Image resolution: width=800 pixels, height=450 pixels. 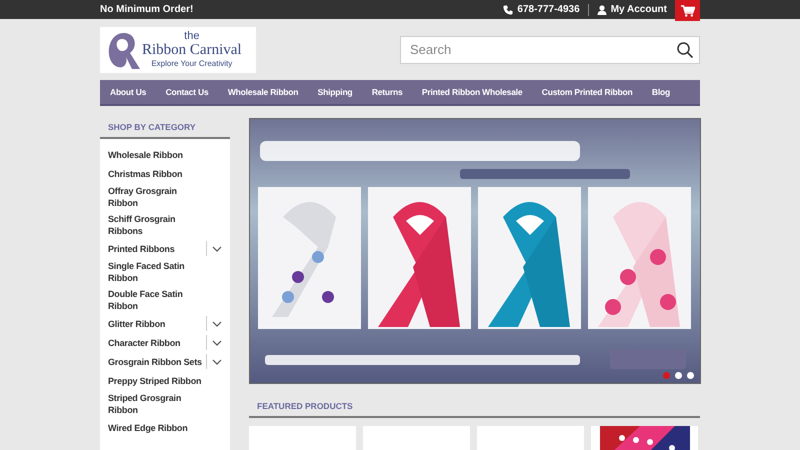 I want to click on nav-link: Wholesale Ribbon, so click(x=263, y=92).